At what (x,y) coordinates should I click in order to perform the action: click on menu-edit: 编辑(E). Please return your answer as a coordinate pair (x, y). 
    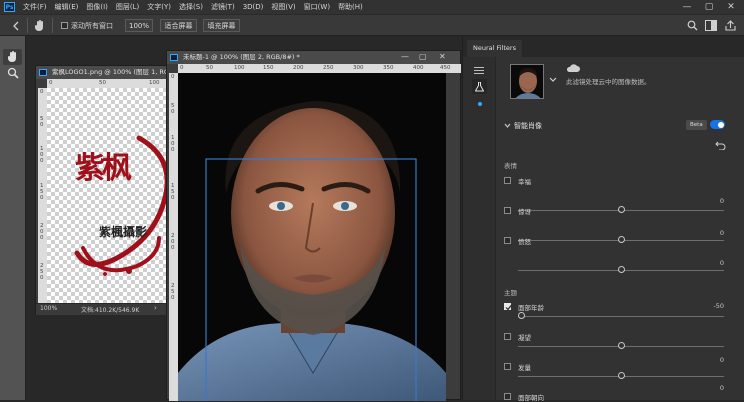
    Looking at the image, I should click on (67, 7).